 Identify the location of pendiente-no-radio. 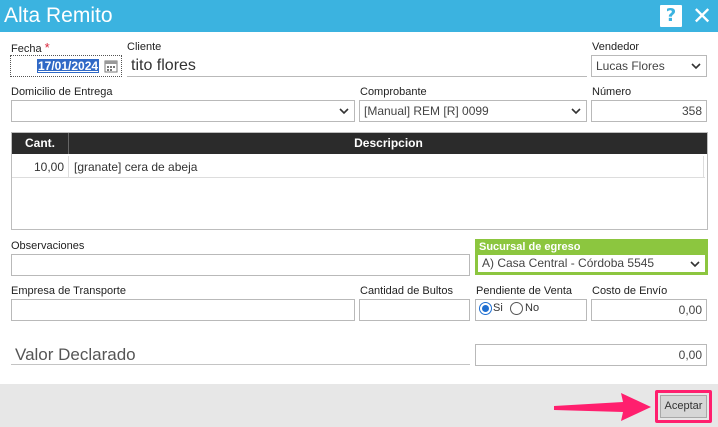
(516, 308).